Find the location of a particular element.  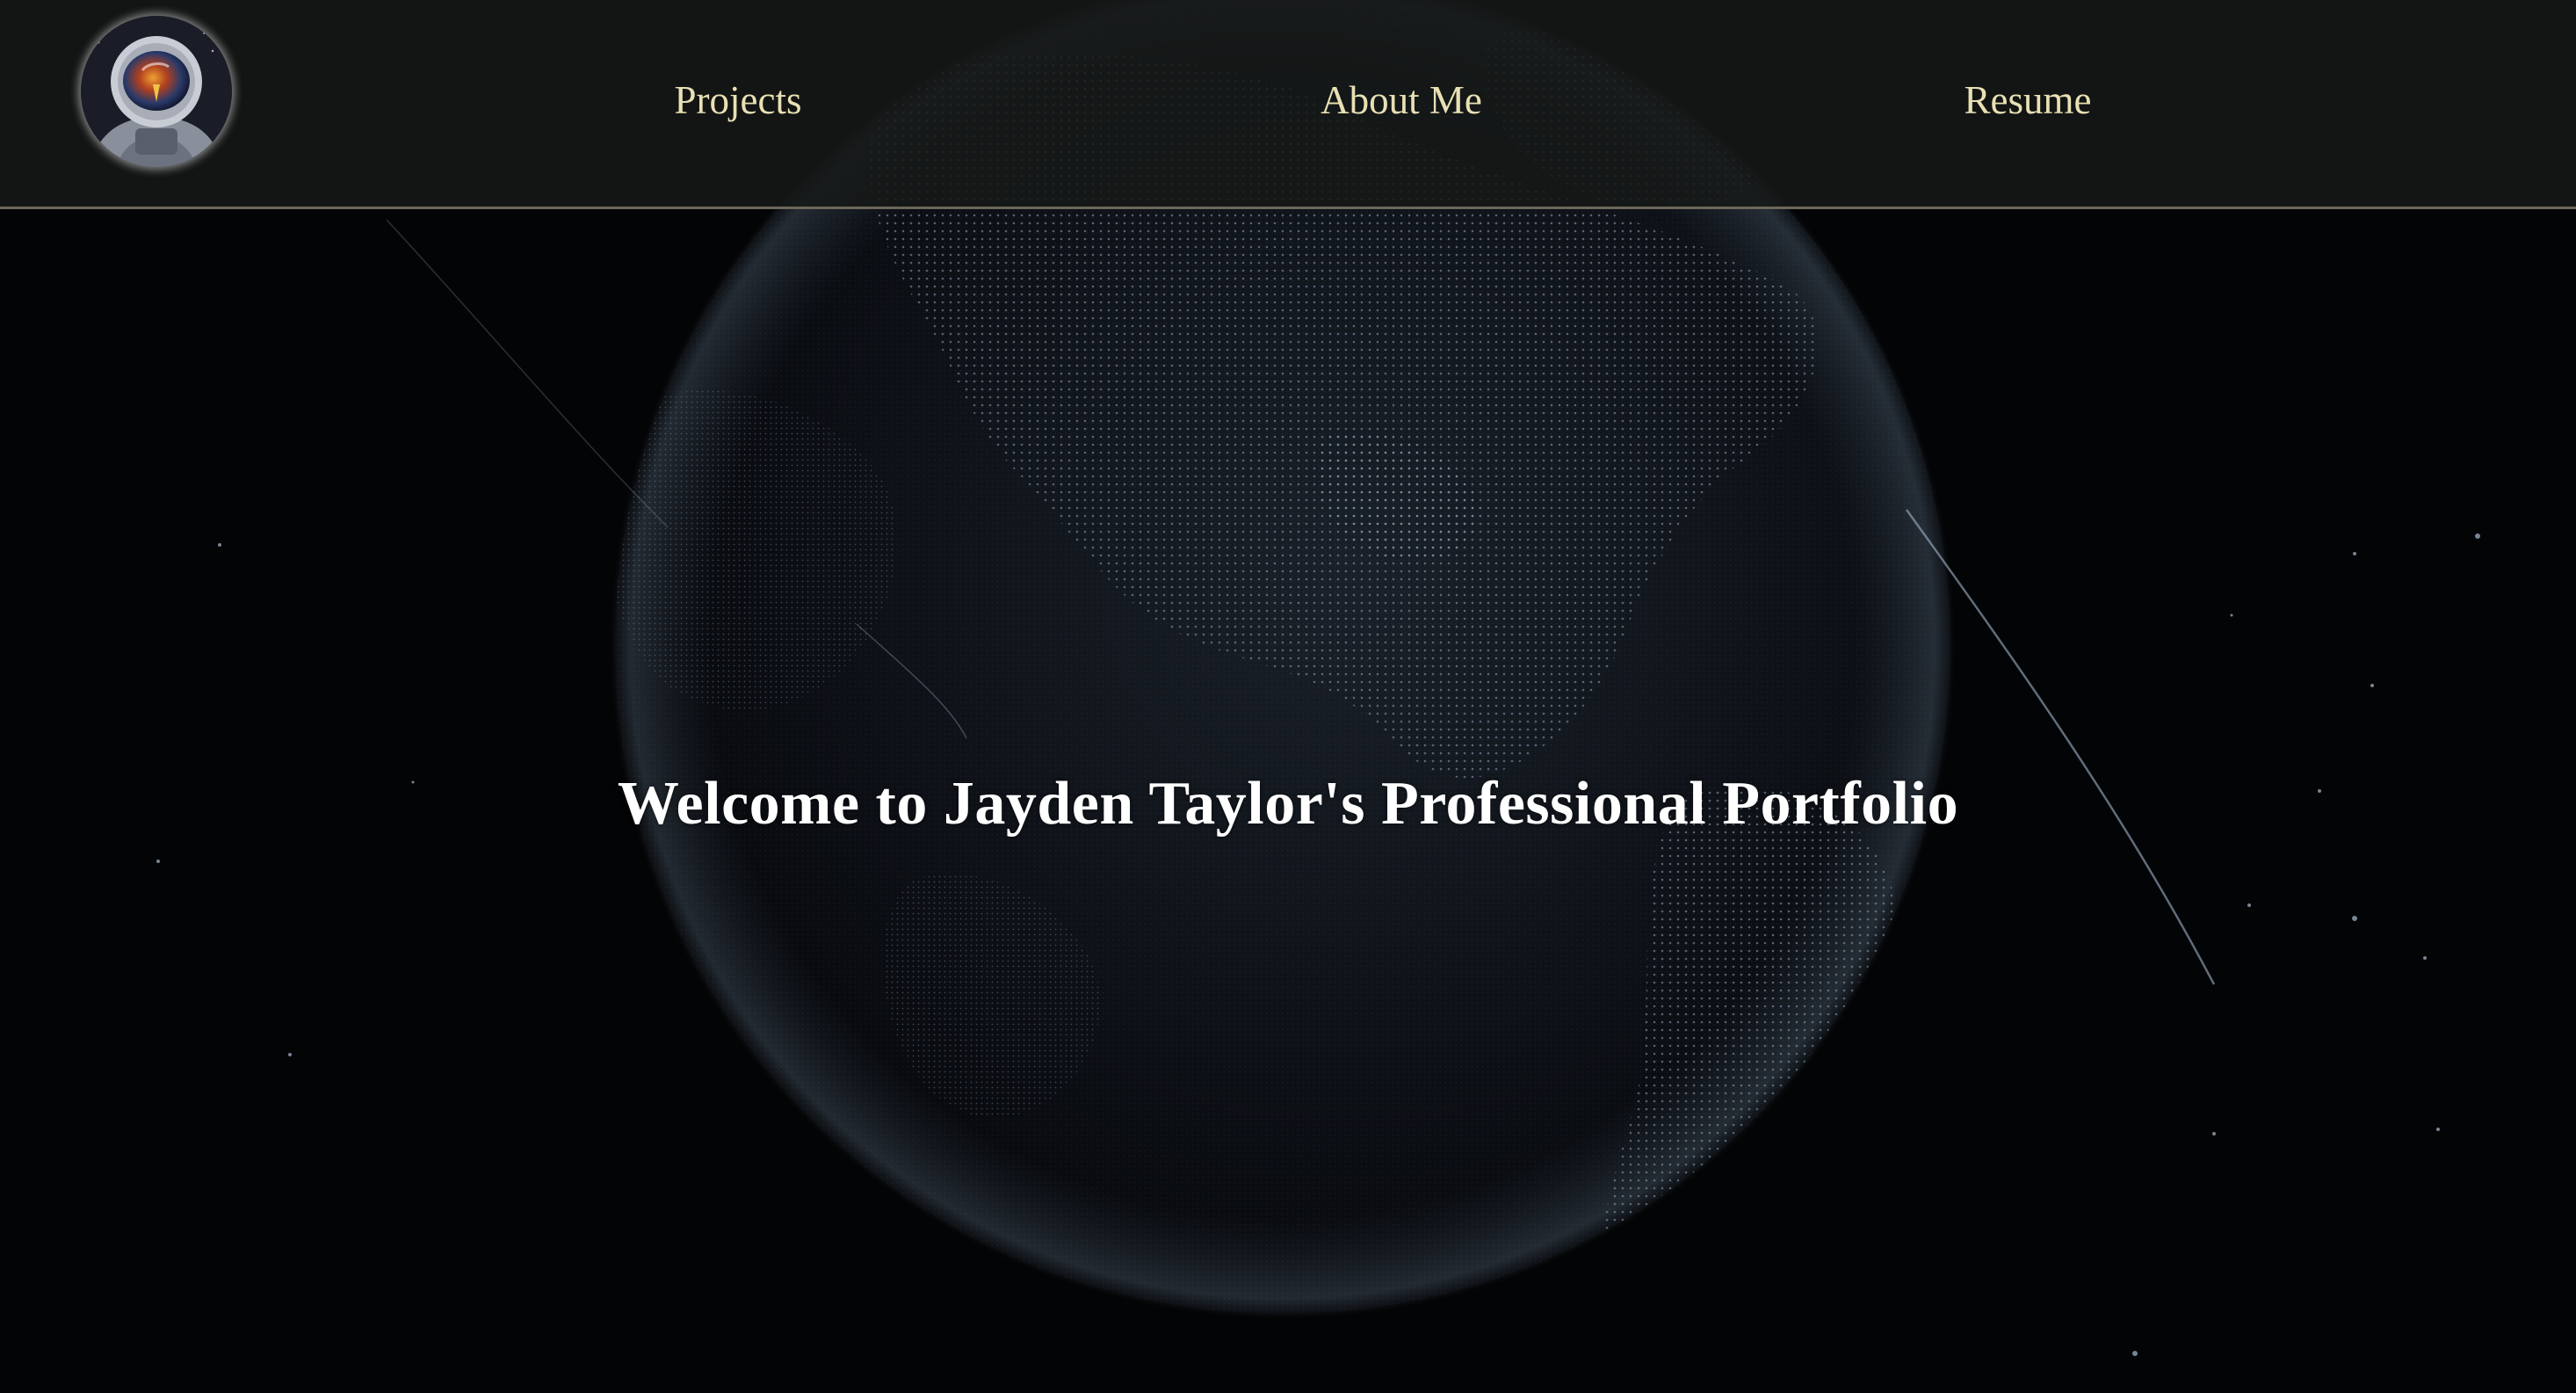

nav-link-projects: Projects is located at coordinates (738, 100).